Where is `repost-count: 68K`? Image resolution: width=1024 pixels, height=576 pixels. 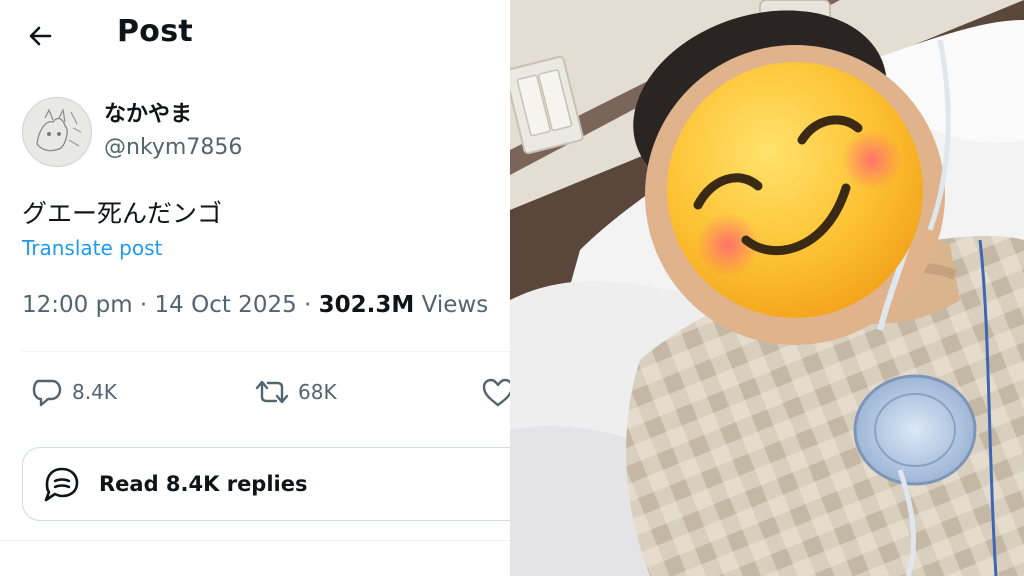 repost-count: 68K is located at coordinates (317, 392).